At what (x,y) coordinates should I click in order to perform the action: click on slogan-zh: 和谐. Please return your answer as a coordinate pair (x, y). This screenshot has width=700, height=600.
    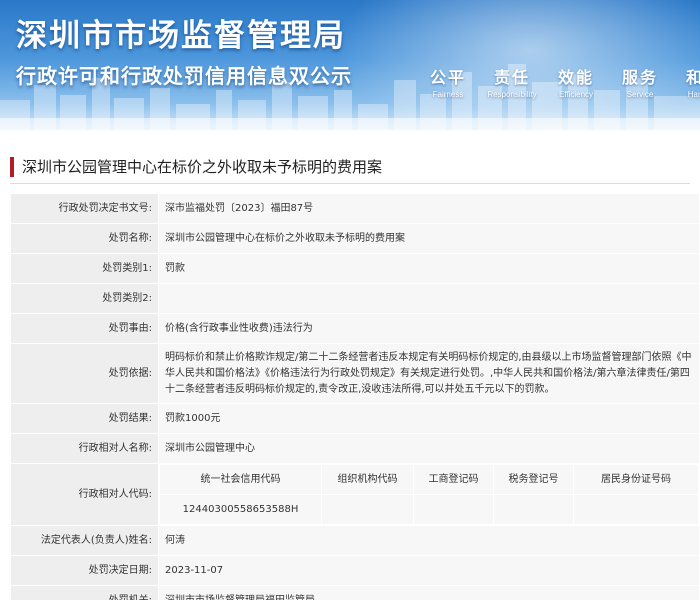
    Looking at the image, I should click on (692, 77).